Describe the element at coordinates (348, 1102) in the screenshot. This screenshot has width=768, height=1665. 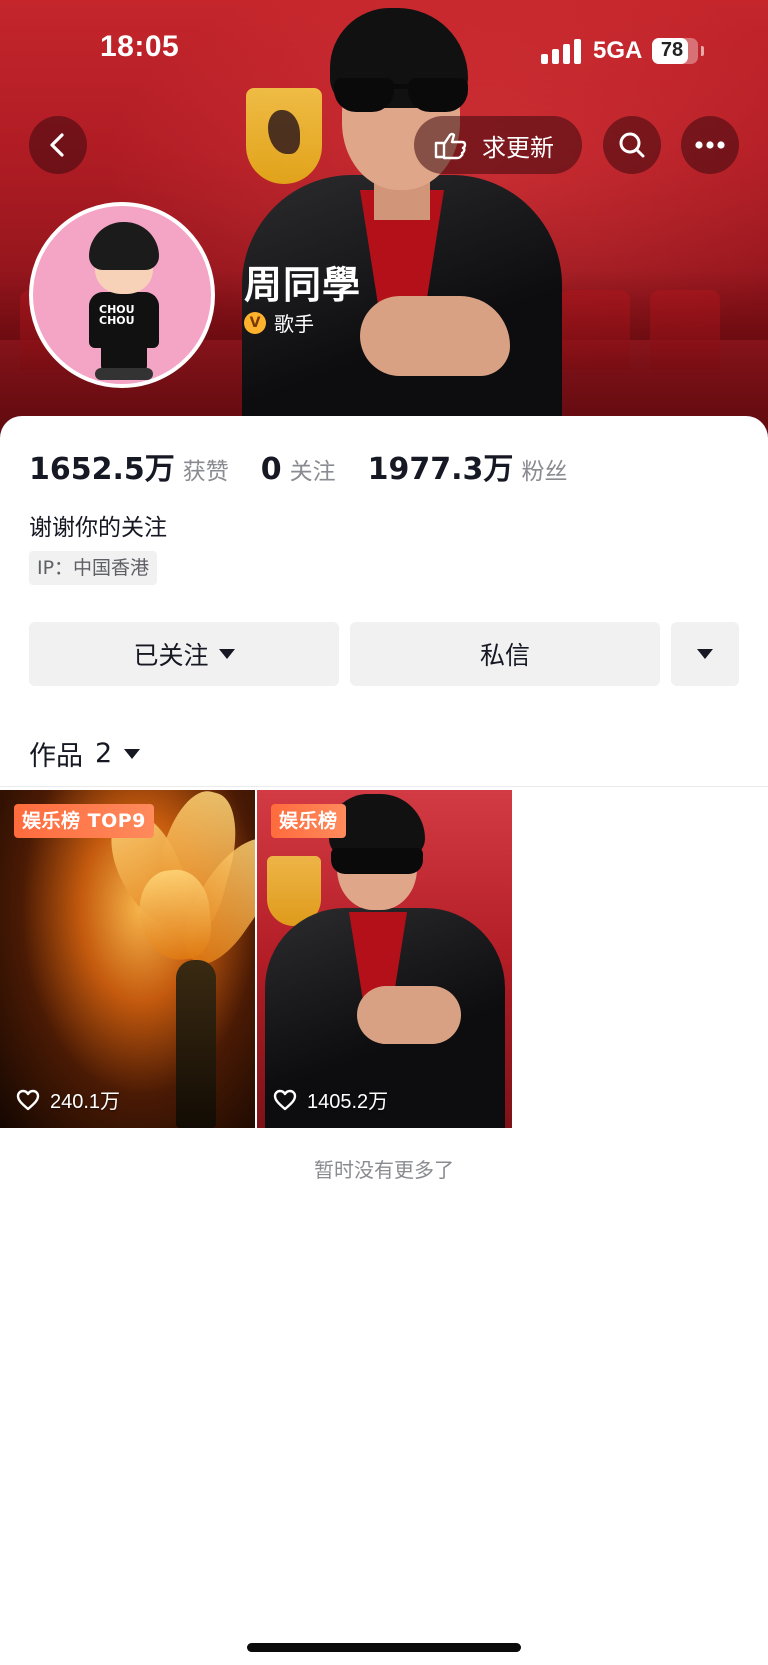
I see `like-count-value: 1405.2万` at that location.